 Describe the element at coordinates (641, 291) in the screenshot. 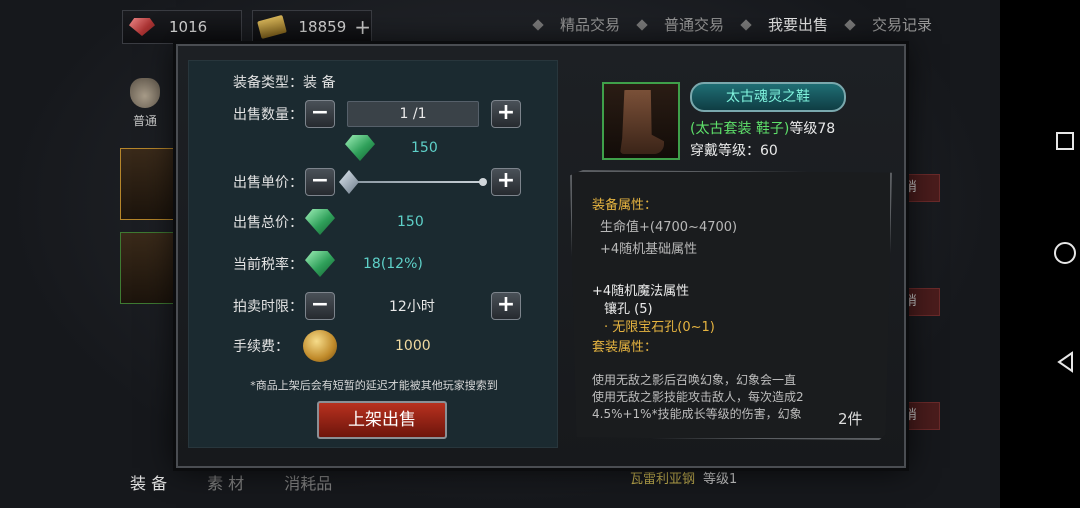

I see `magic-attr: +4随机魔法属性` at that location.